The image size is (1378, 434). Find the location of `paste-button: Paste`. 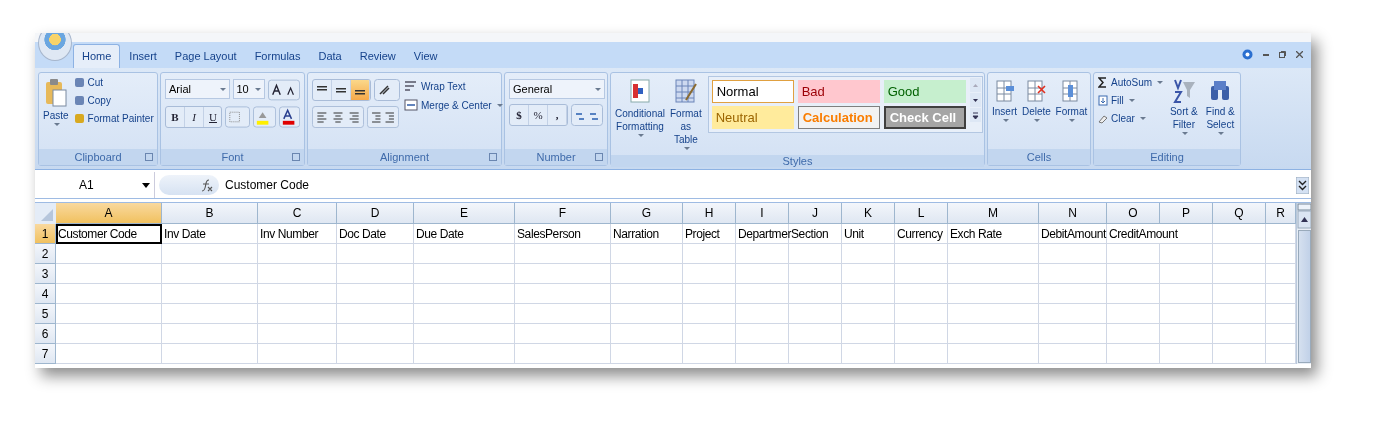

paste-button: Paste is located at coordinates (56, 102).